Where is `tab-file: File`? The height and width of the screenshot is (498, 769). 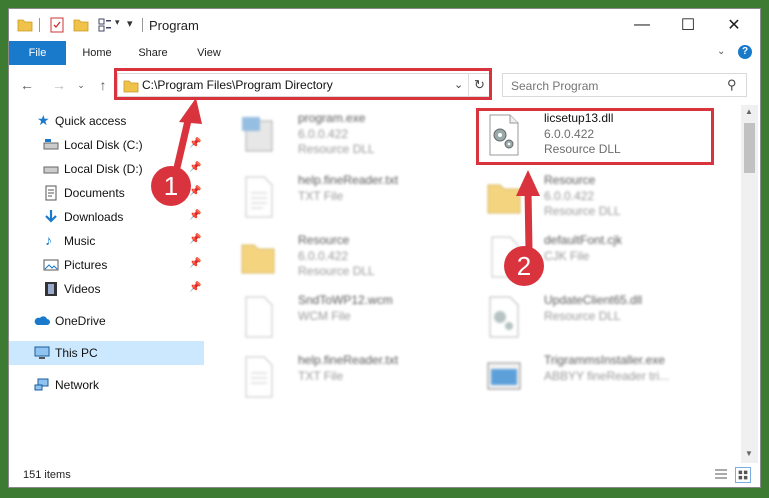
tab-file: File is located at coordinates (37, 53).